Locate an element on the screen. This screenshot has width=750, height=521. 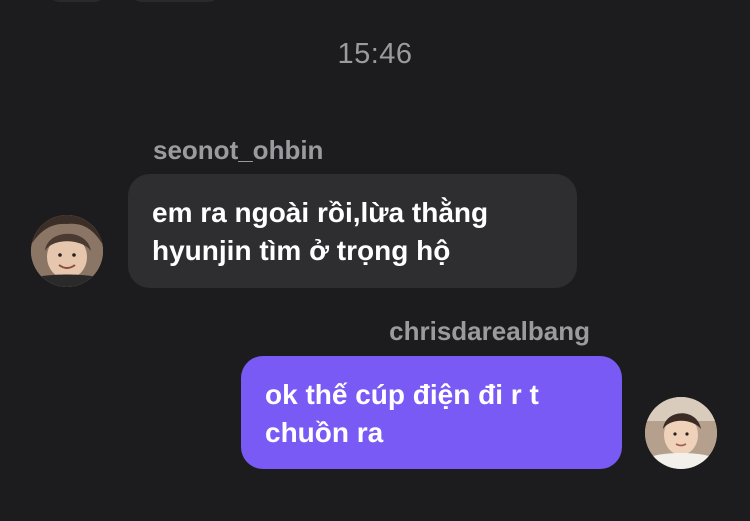
sender-name-chrisdarealbang: chrisdarealbang is located at coordinates (489, 331).